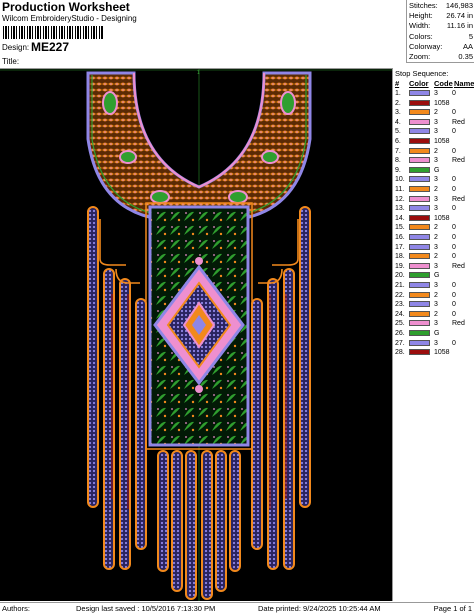  Describe the element at coordinates (398, 93) in the screenshot. I see `stop-number: 1.` at that location.